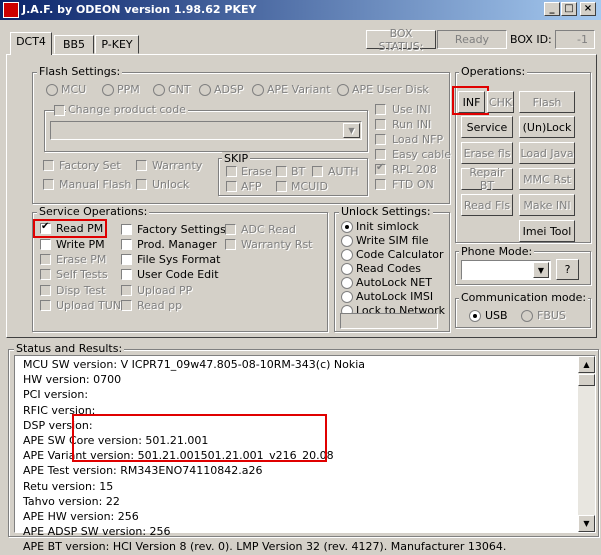 The width and height of the screenshot is (601, 555). What do you see at coordinates (82, 274) in the screenshot?
I see `self-tests-label: Self Tests` at bounding box center [82, 274].